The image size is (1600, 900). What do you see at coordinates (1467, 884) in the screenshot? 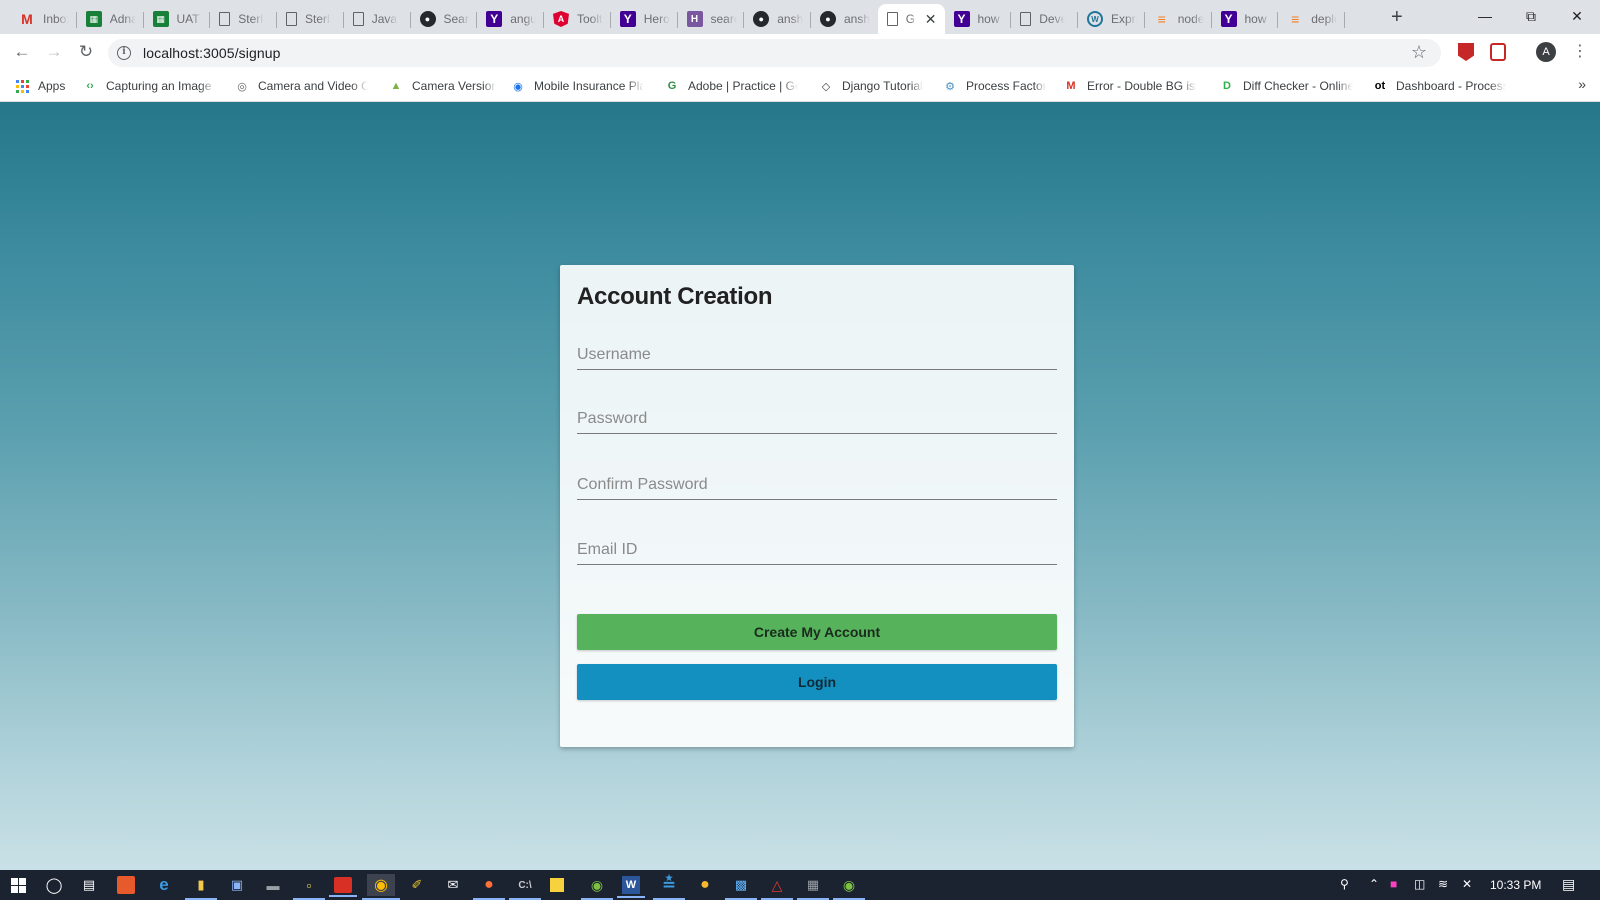
I see `volume-muted-icon: ✕` at bounding box center [1467, 884].